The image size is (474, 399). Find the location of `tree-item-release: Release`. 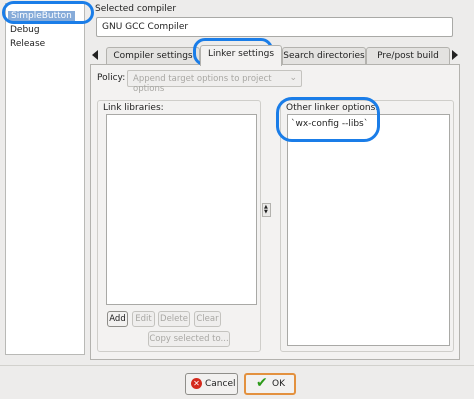

tree-item-release: Release is located at coordinates (27, 44).